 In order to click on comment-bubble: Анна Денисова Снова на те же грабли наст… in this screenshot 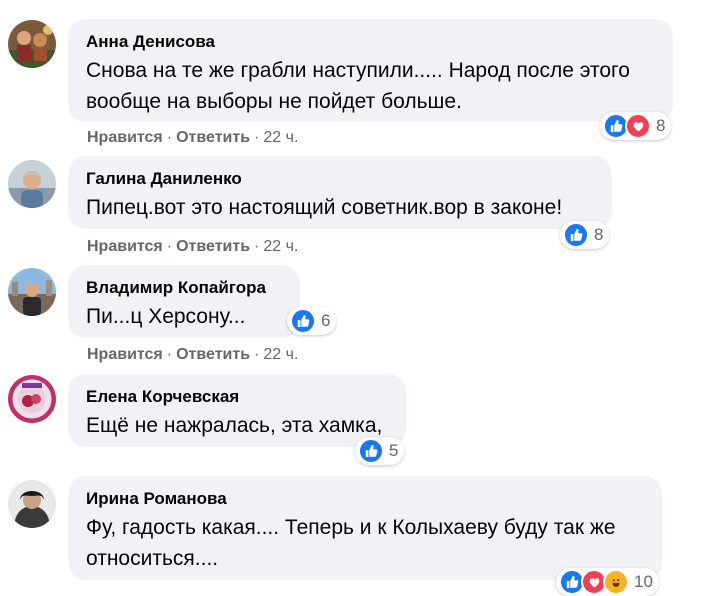, I will do `click(370, 70)`.